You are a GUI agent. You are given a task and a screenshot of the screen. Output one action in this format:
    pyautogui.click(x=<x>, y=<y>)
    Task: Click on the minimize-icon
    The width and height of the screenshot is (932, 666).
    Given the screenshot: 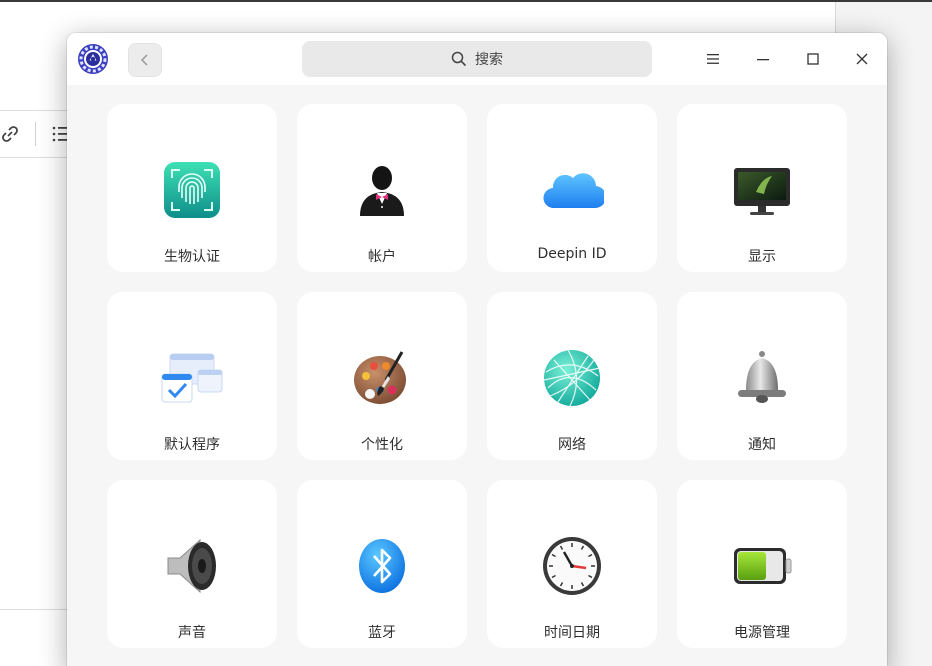 What is the action you would take?
    pyautogui.click(x=763, y=60)
    